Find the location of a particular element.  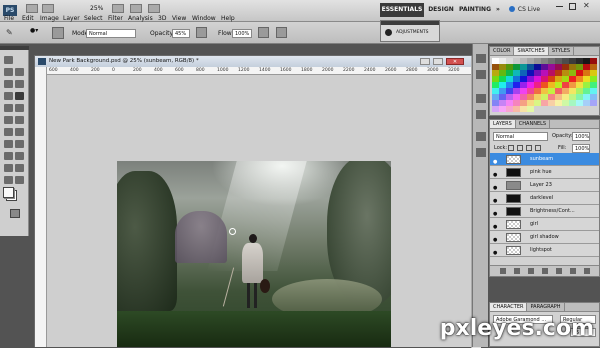

opacity-field: 45% is located at coordinates (181, 33).